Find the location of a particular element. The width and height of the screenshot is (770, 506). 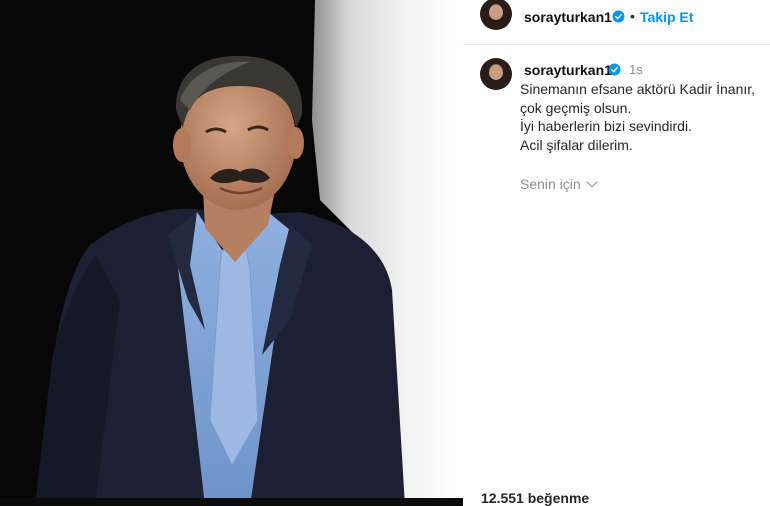

post-header: sorayturkan1 • Takip Et is located at coordinates (616, 22).